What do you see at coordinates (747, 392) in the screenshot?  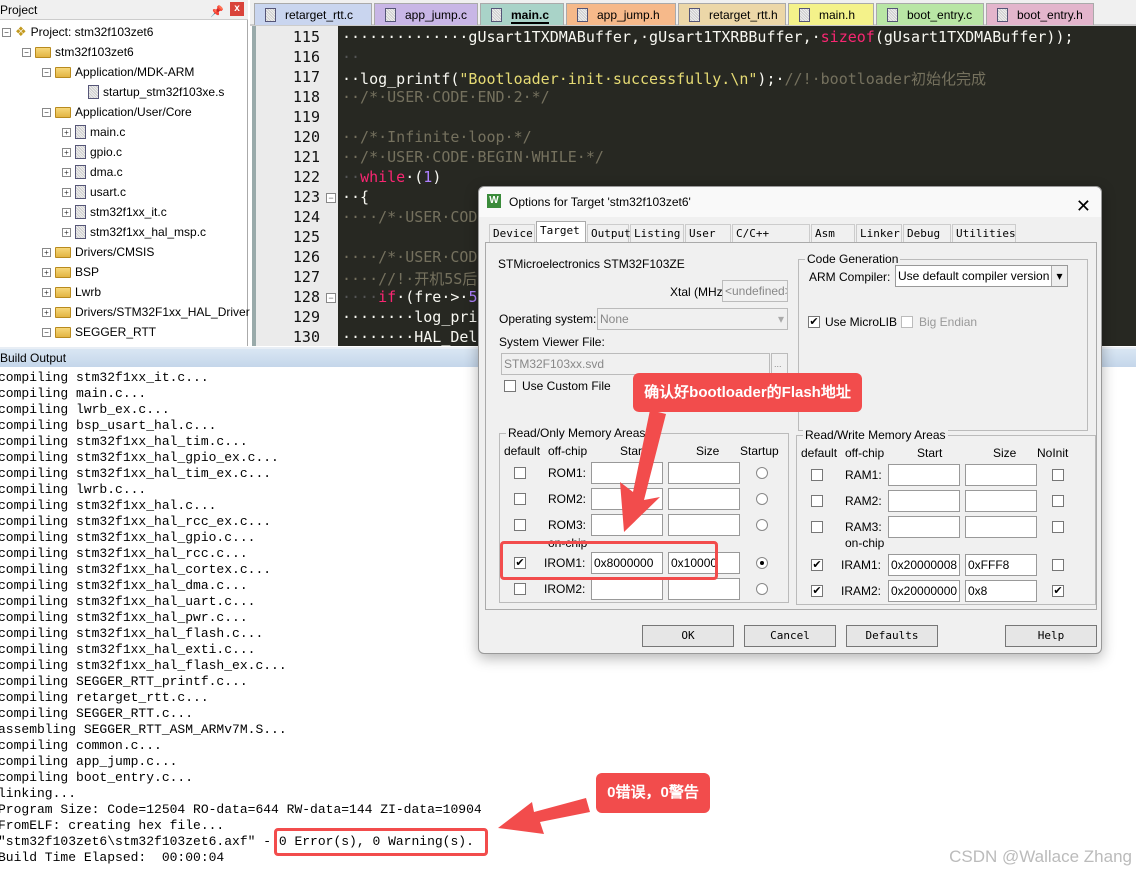 I see `flash-address-callout: 确认好bootloader的Flash地址` at bounding box center [747, 392].